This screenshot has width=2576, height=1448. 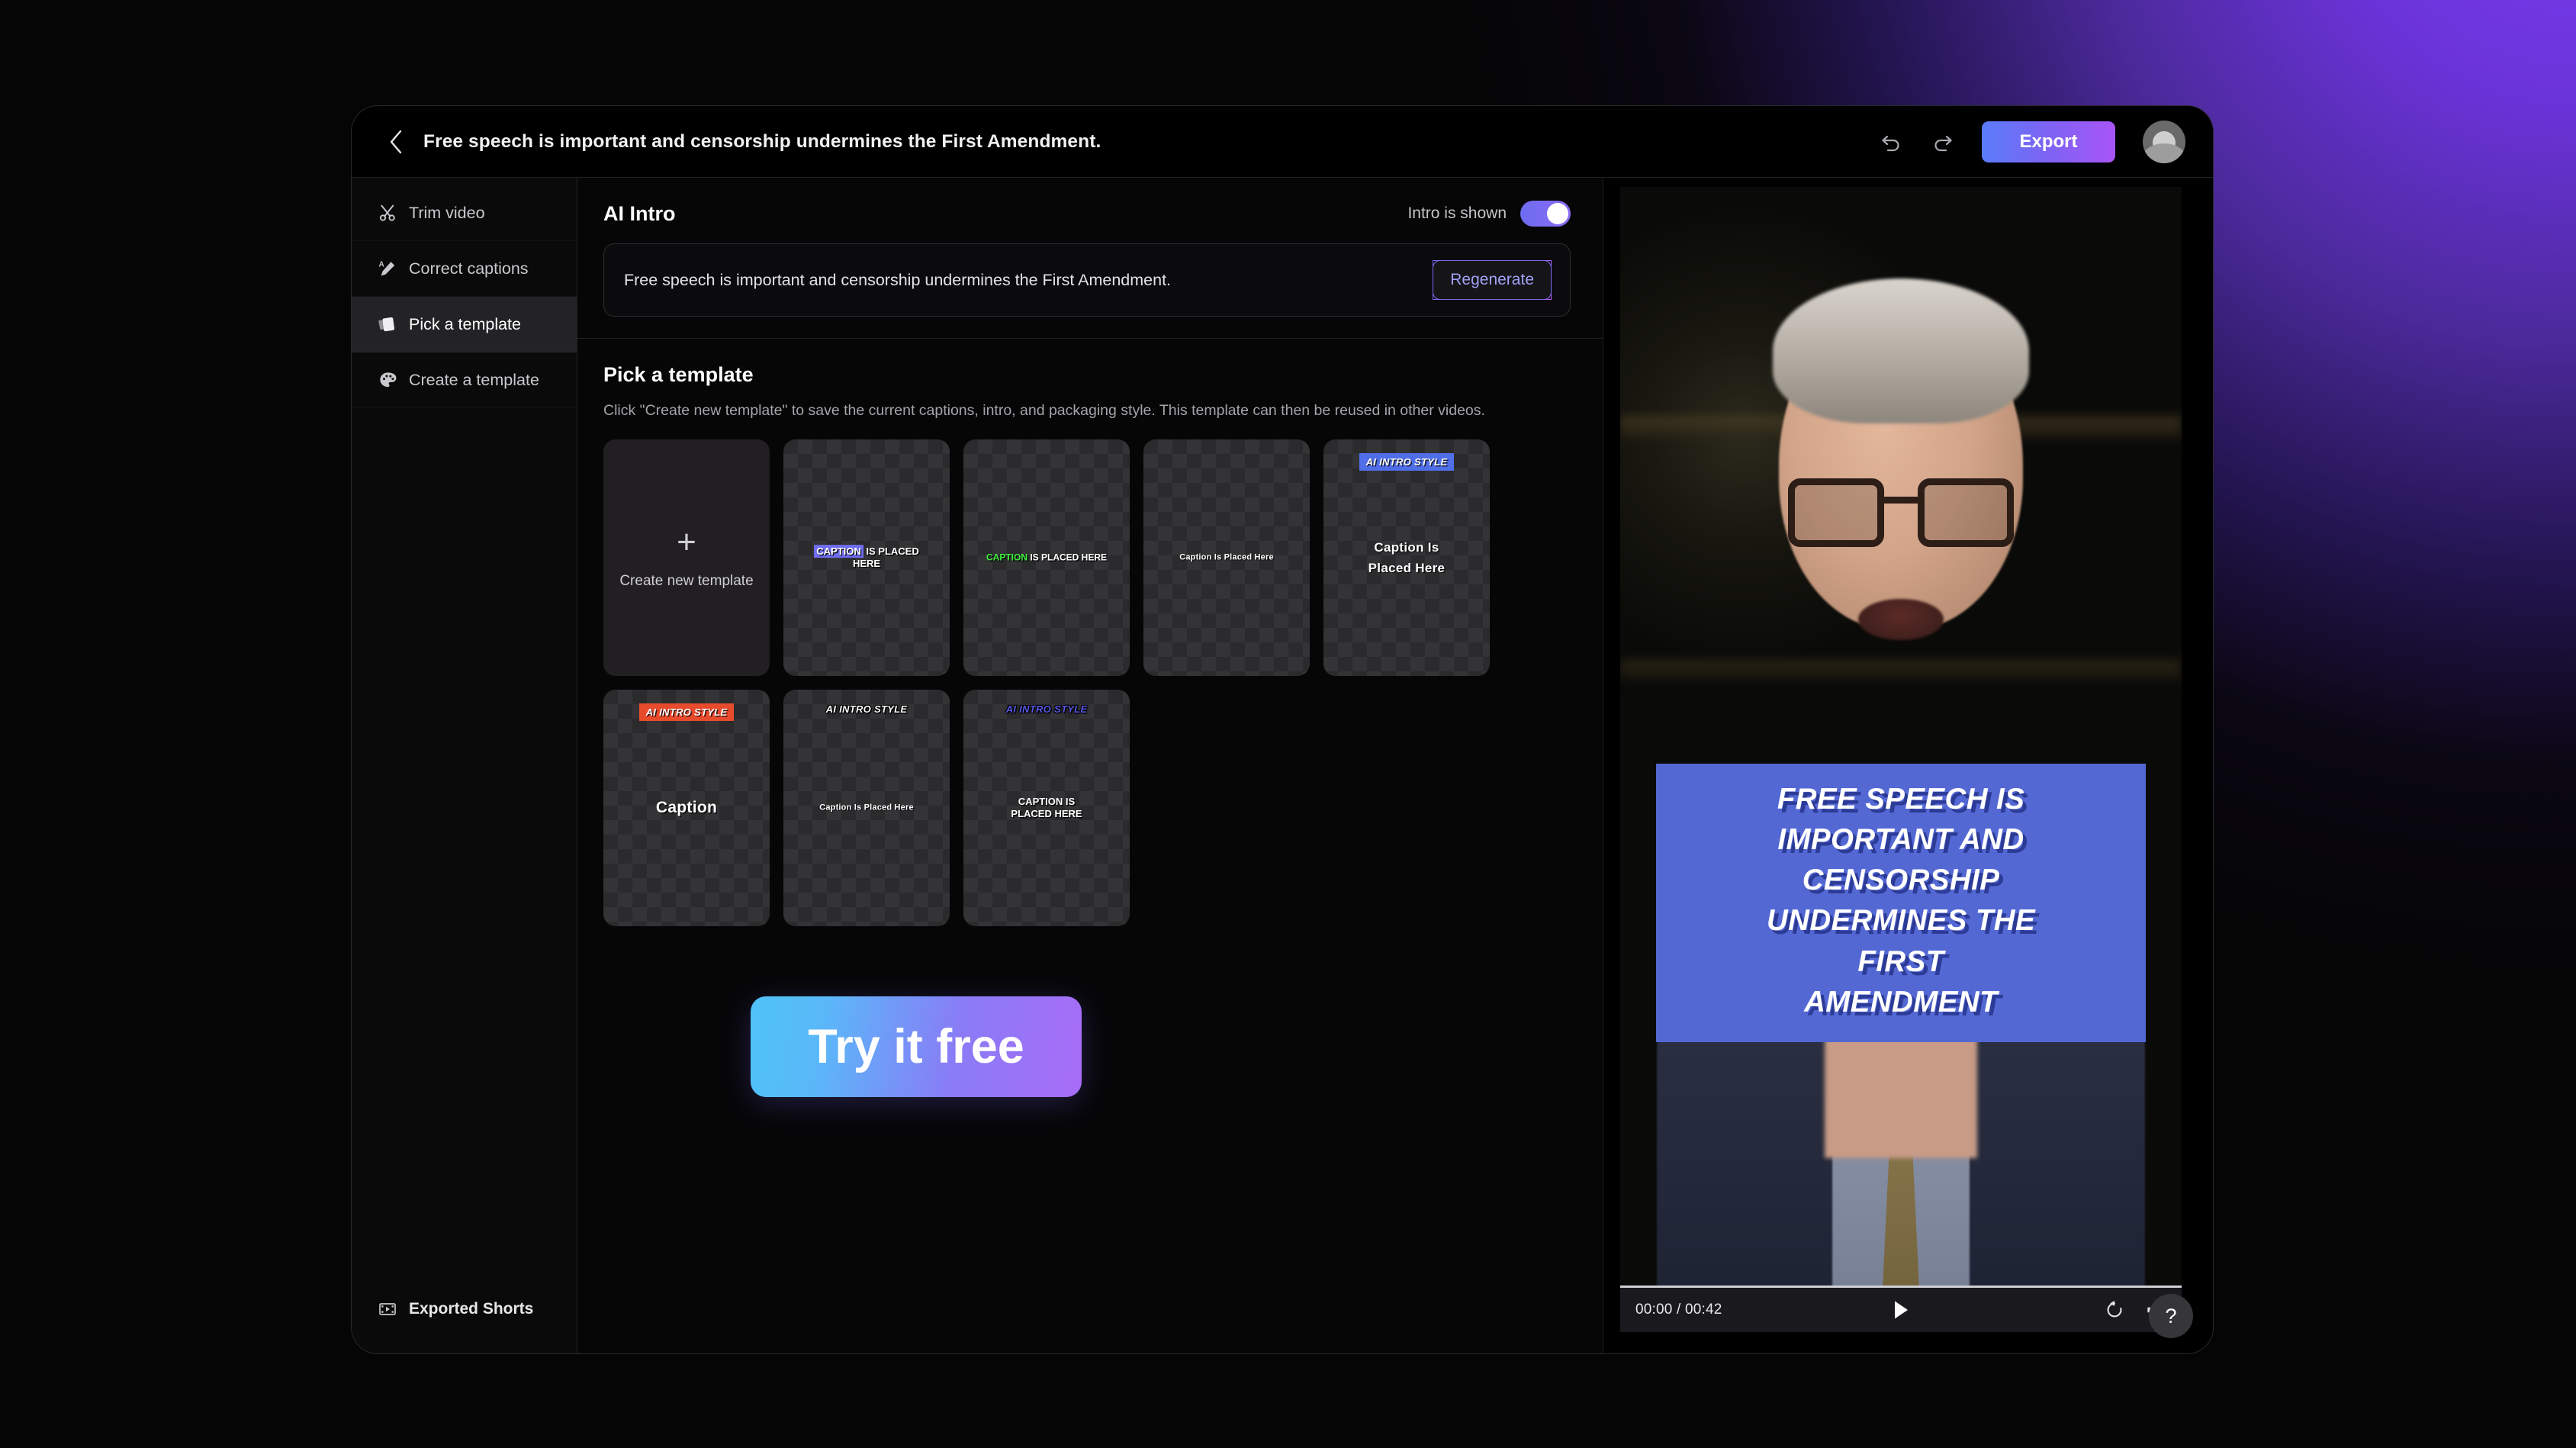 I want to click on template-caption-line: Caption Is Placed Here, so click(x=866, y=807).